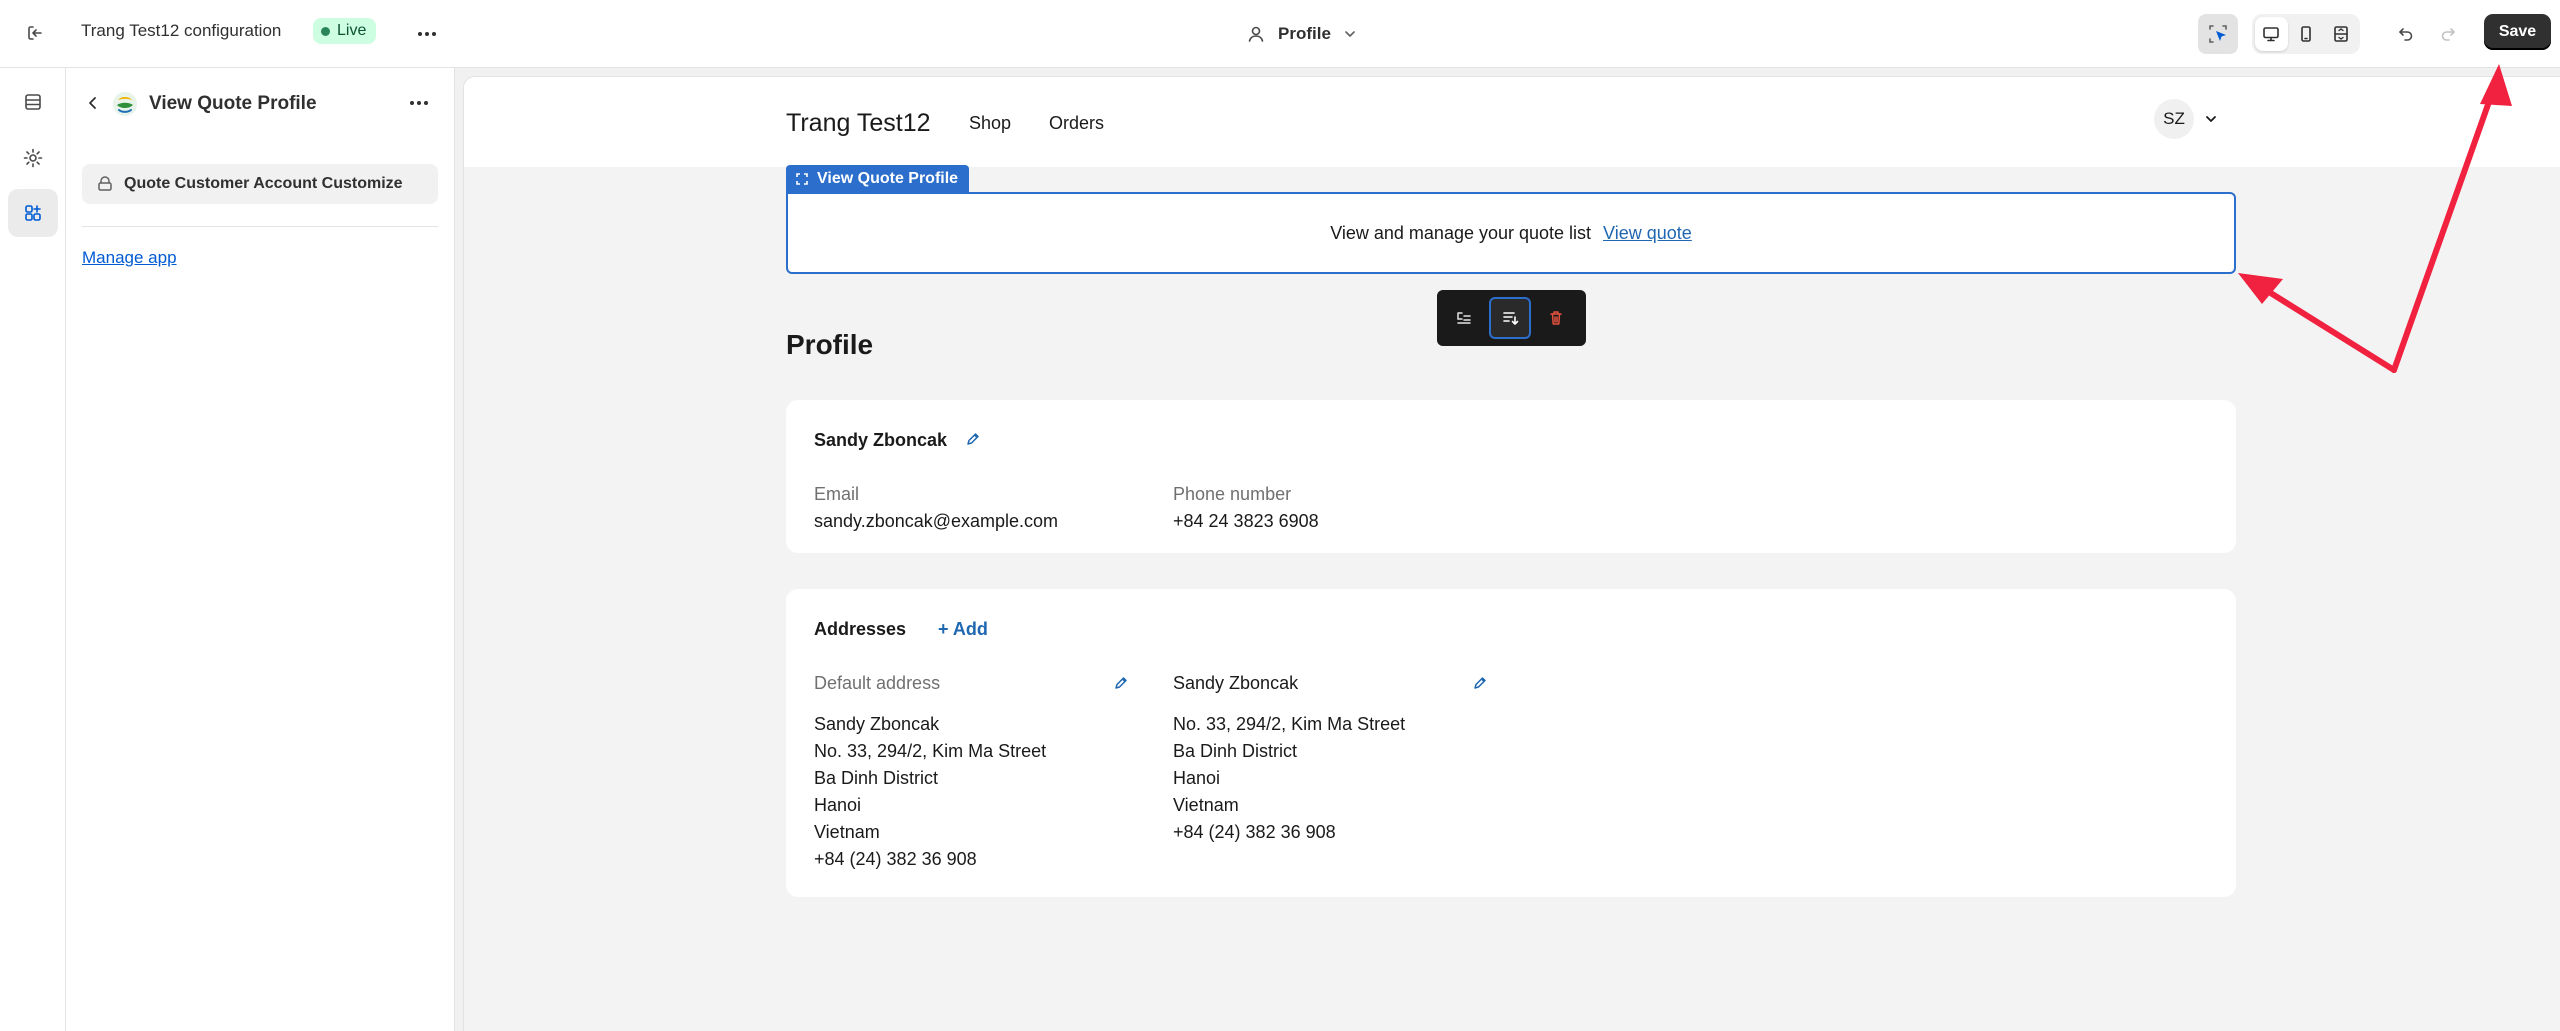 The height and width of the screenshot is (1031, 2560). I want to click on page-selector-label: Profile, so click(1304, 33).